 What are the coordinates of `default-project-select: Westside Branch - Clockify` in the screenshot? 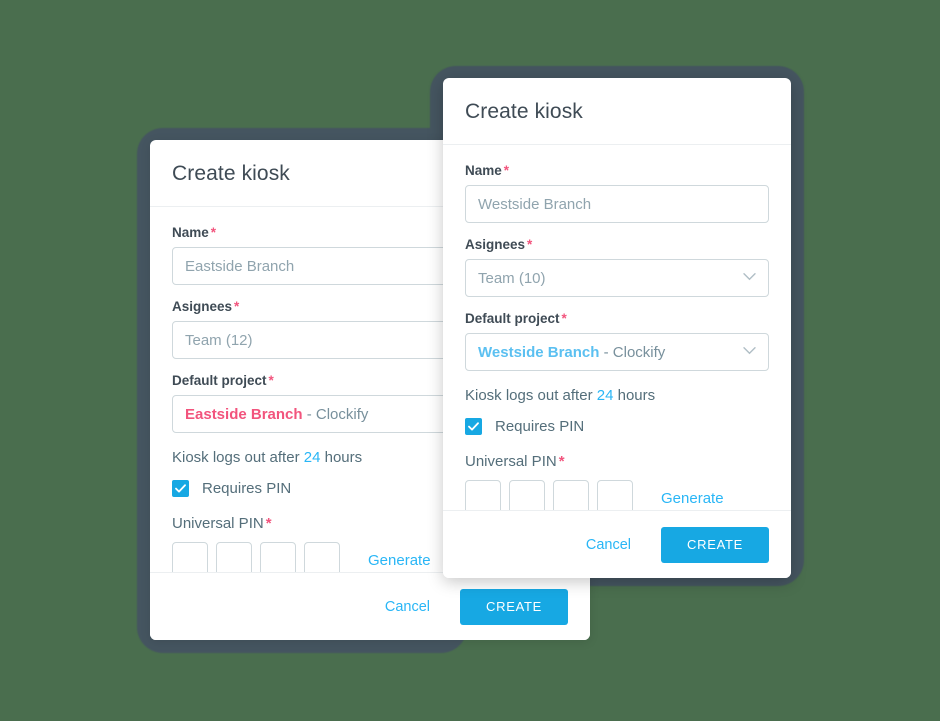 It's located at (617, 352).